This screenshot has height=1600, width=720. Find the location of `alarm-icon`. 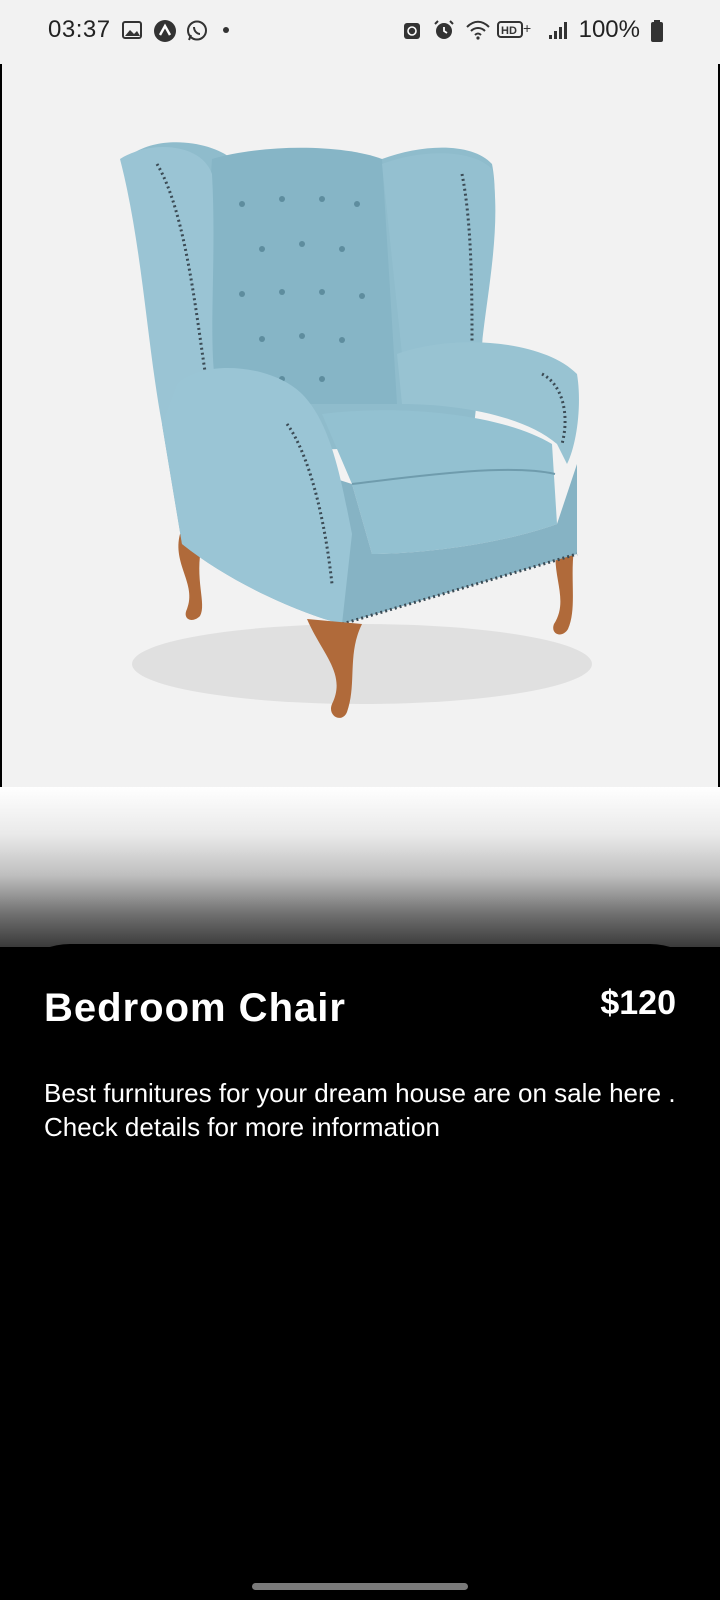

alarm-icon is located at coordinates (444, 30).